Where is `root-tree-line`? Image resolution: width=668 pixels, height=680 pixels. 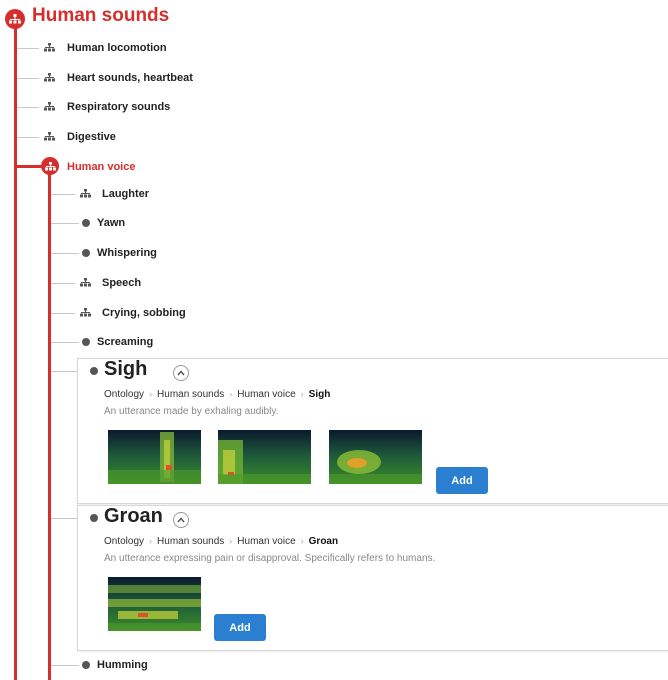 root-tree-line is located at coordinates (15, 350).